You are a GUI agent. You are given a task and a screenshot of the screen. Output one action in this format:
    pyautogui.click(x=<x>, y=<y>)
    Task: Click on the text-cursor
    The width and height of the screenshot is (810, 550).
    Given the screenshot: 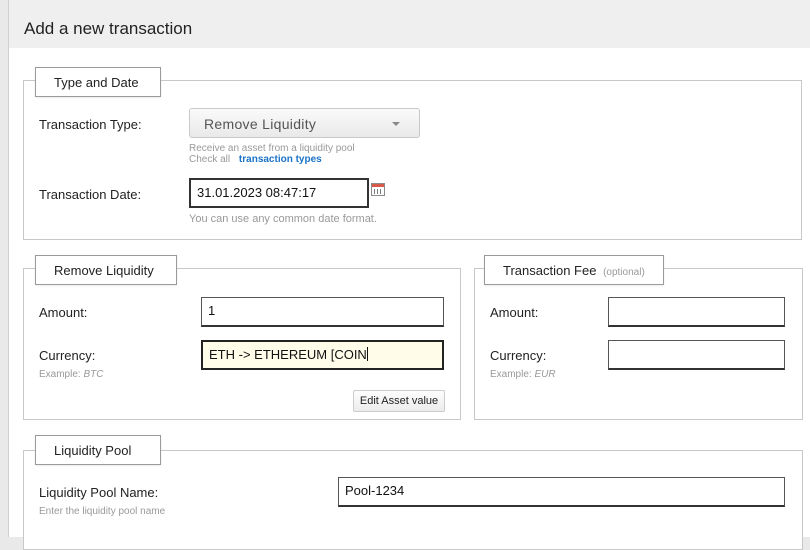 What is the action you would take?
    pyautogui.click(x=367, y=354)
    